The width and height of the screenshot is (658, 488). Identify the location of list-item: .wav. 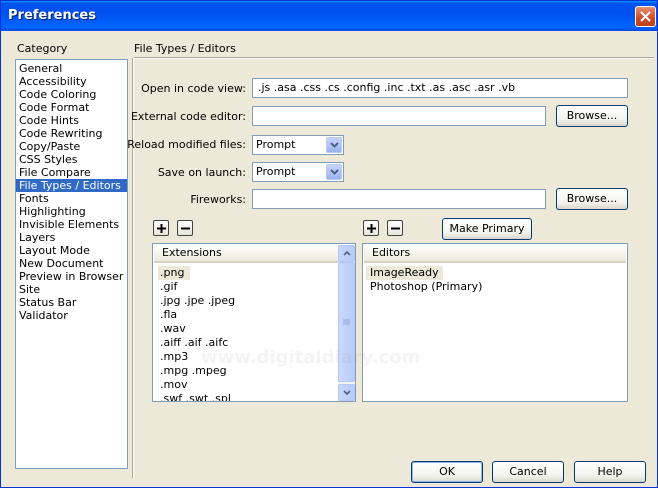
(199, 329).